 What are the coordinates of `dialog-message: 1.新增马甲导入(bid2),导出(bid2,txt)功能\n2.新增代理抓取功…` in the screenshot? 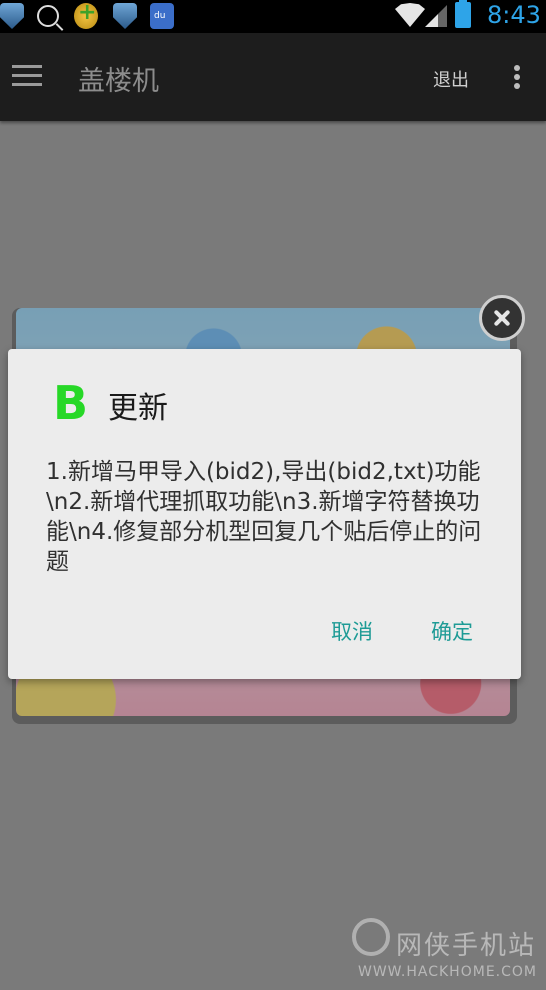 It's located at (264, 517).